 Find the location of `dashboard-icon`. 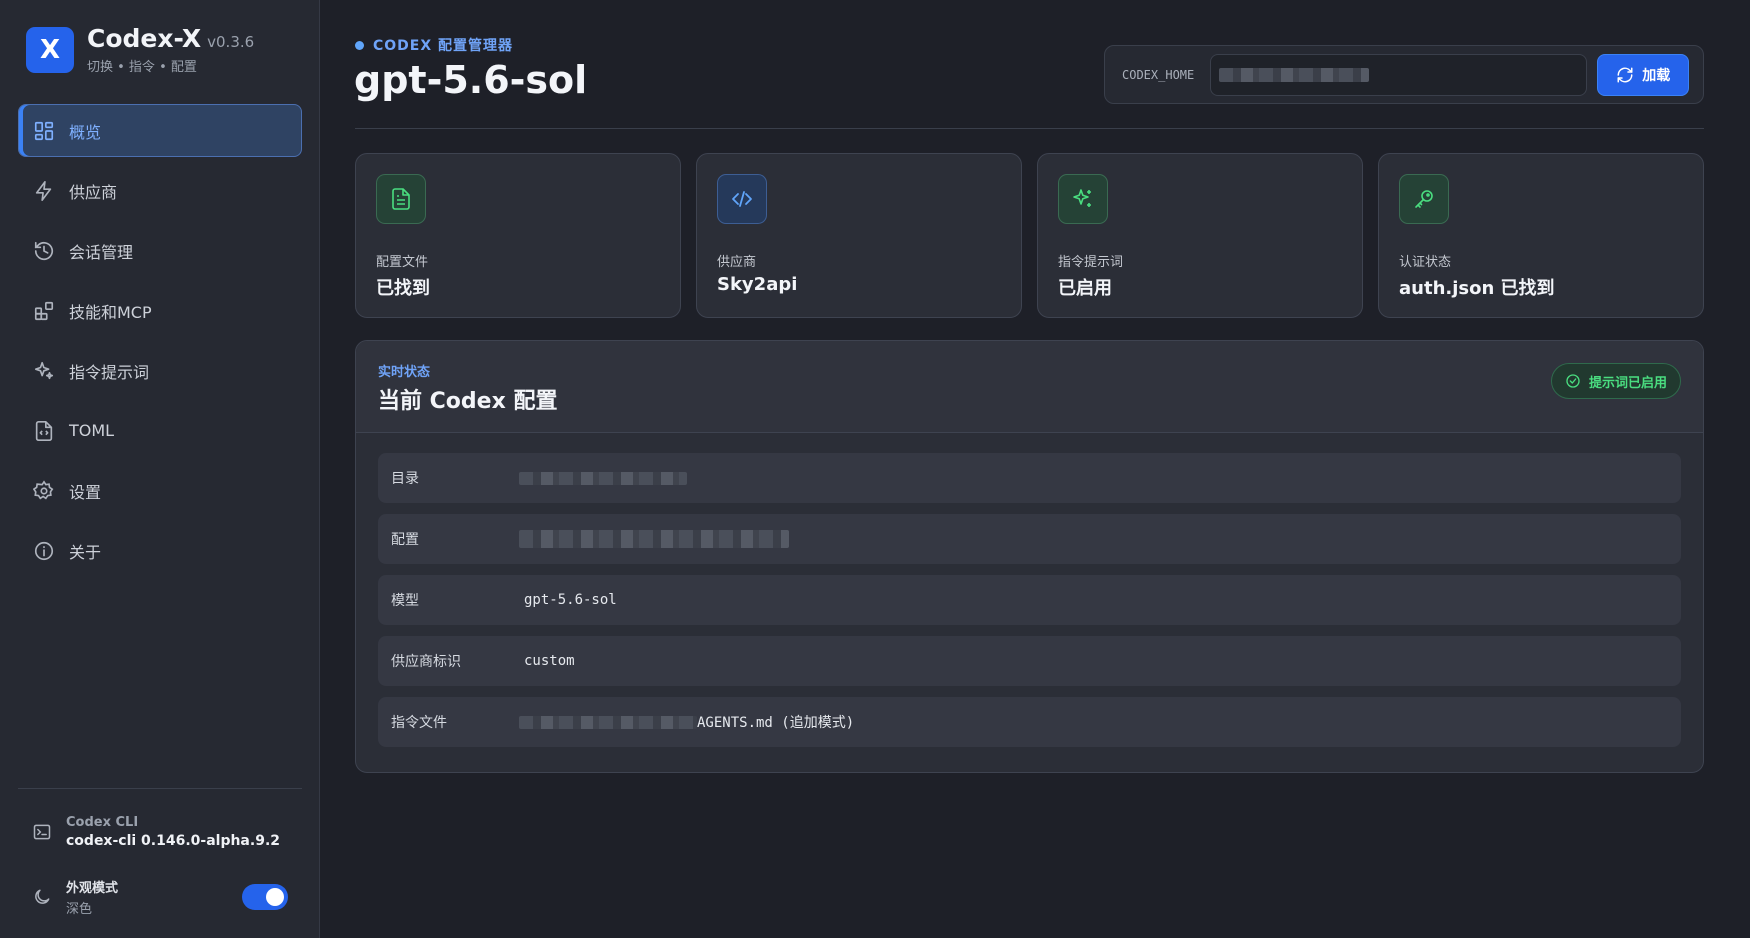

dashboard-icon is located at coordinates (44, 130).